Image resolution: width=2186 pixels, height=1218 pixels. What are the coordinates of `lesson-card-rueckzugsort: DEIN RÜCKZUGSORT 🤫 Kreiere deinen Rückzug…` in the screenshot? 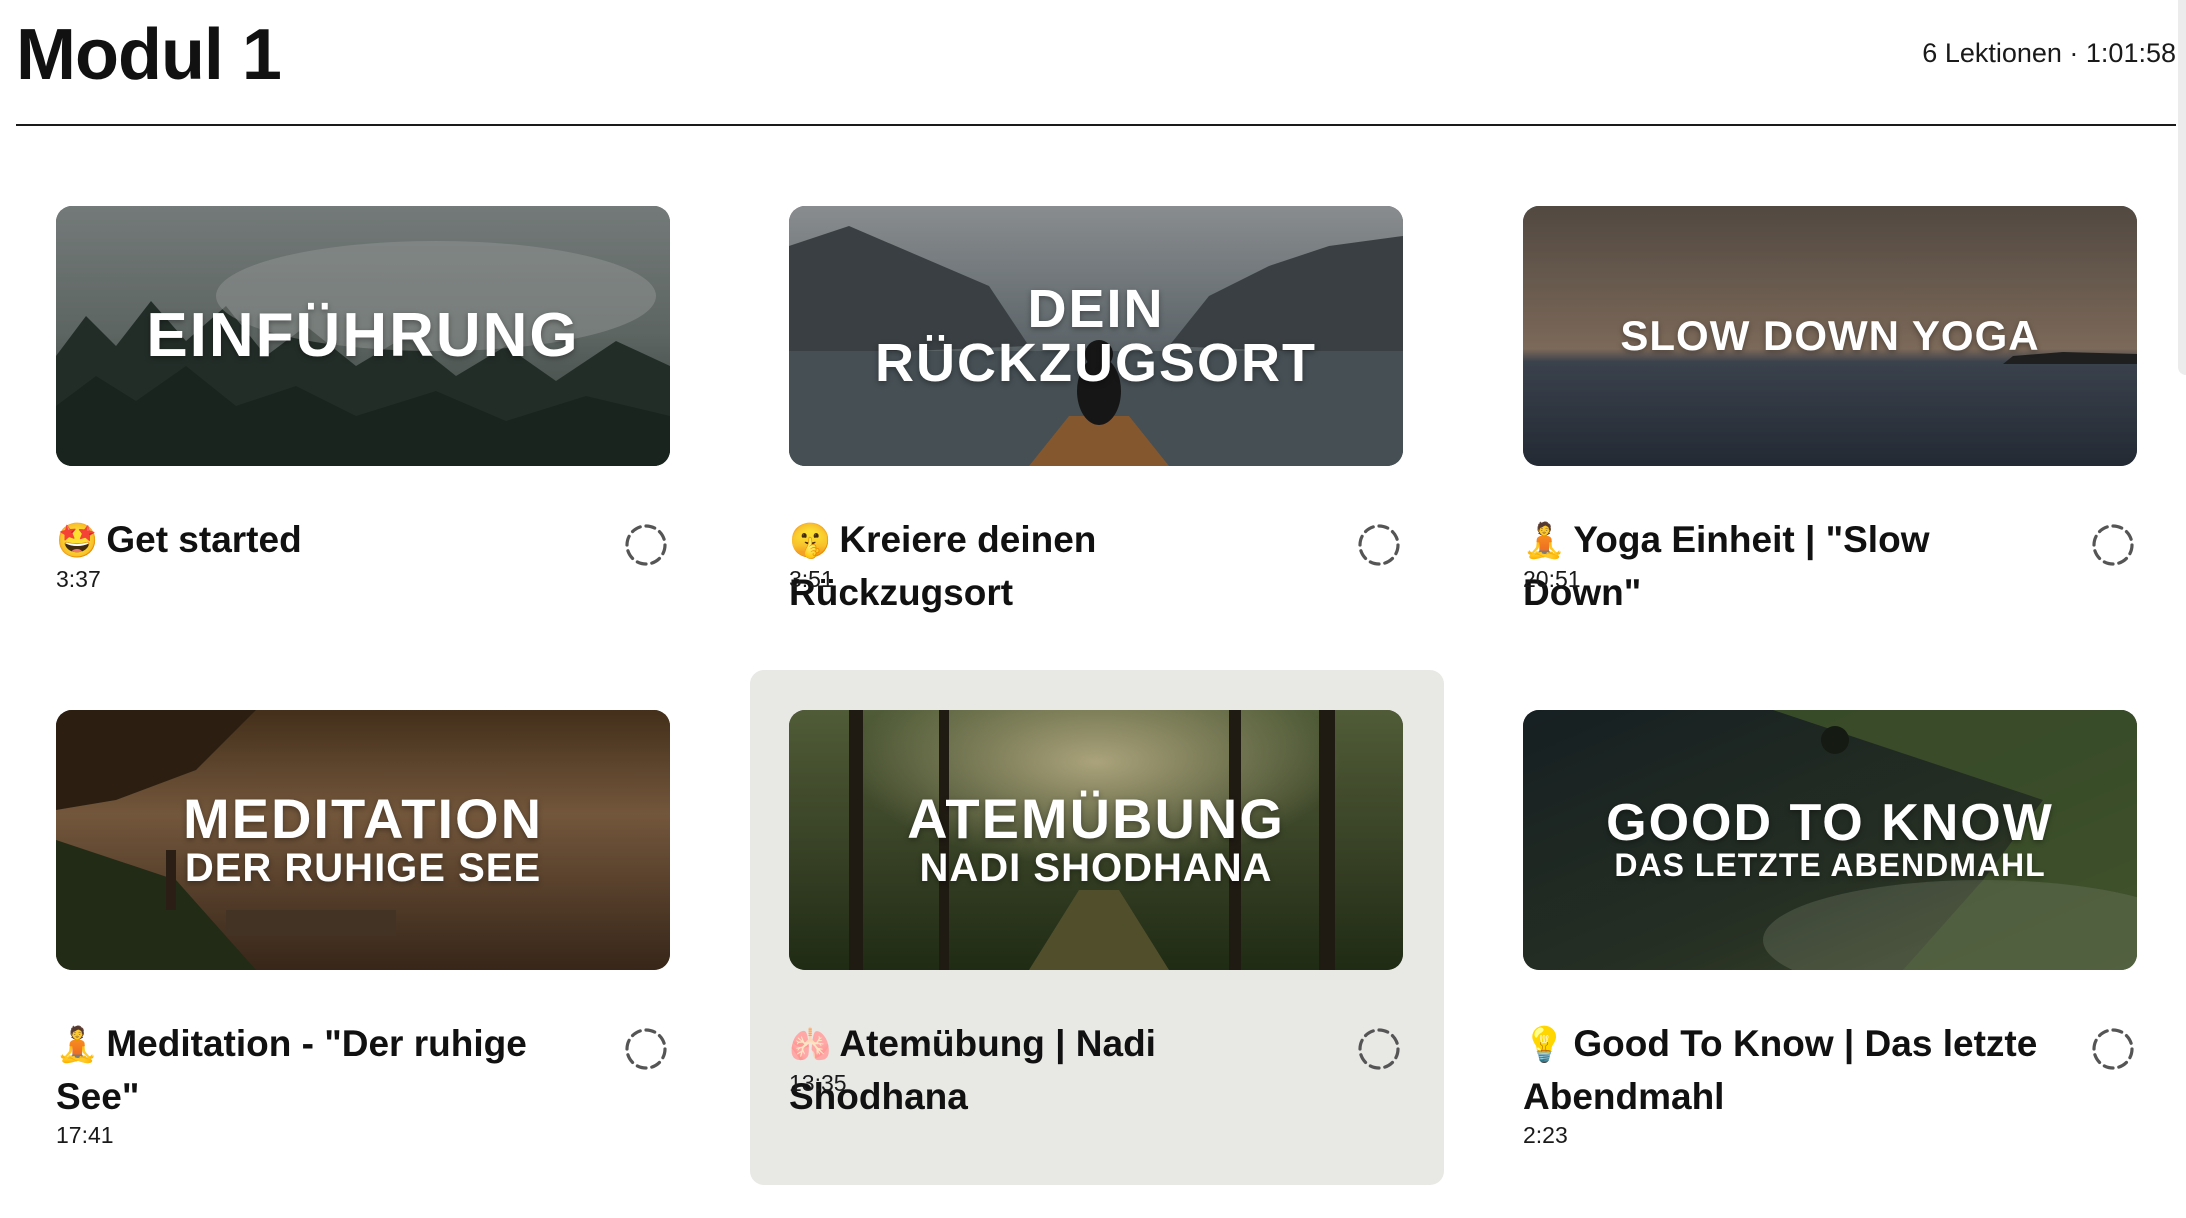 It's located at (1097, 423).